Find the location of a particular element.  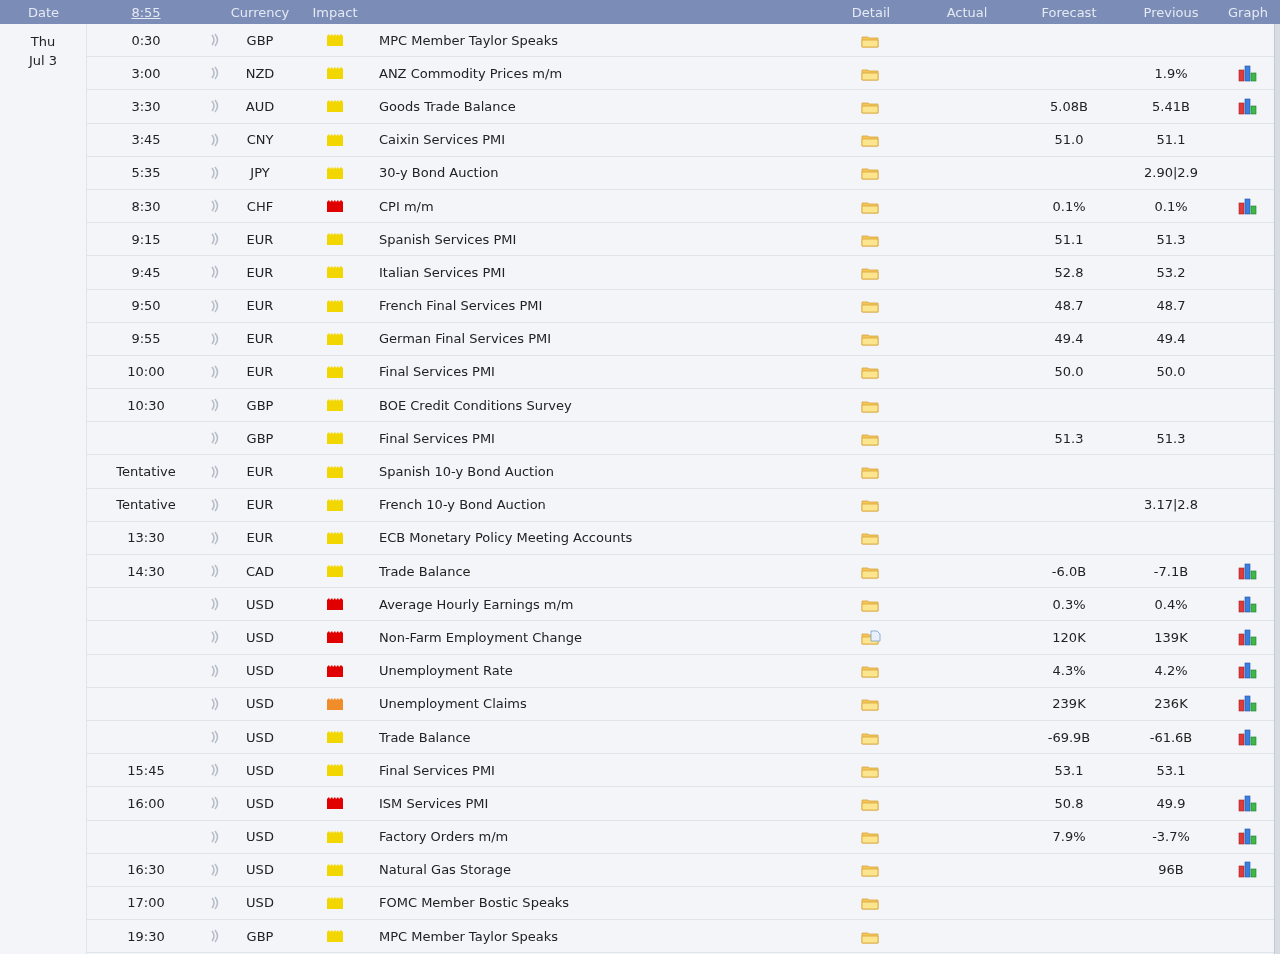

event-title: BOE Credit Conditions Survey is located at coordinates (475, 405).